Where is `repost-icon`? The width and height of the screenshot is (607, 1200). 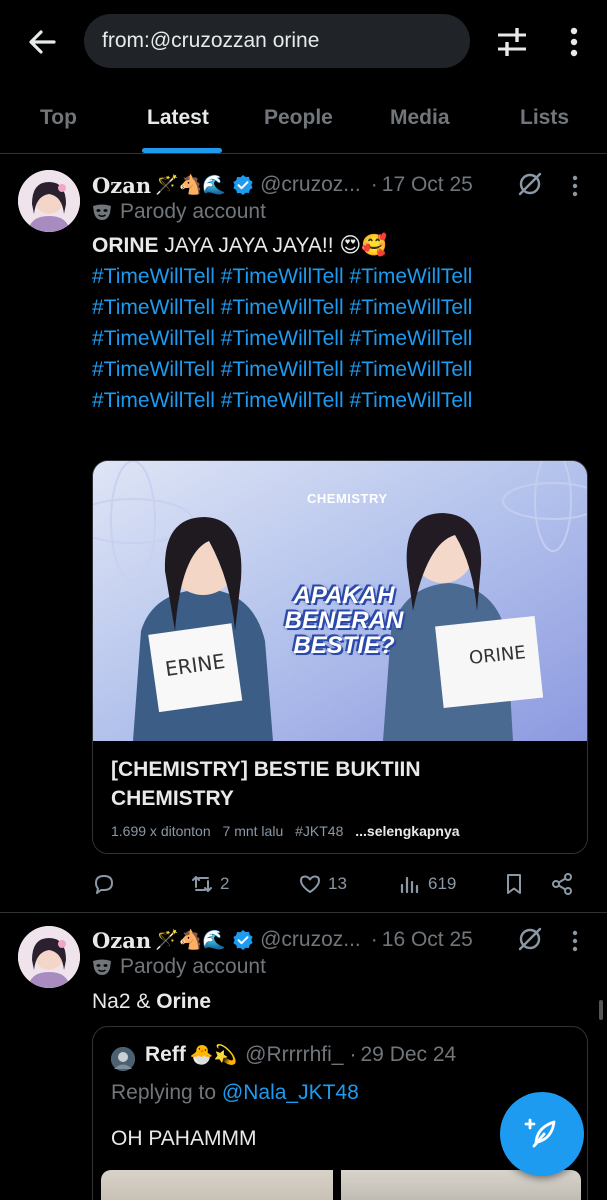
repost-icon is located at coordinates (202, 884).